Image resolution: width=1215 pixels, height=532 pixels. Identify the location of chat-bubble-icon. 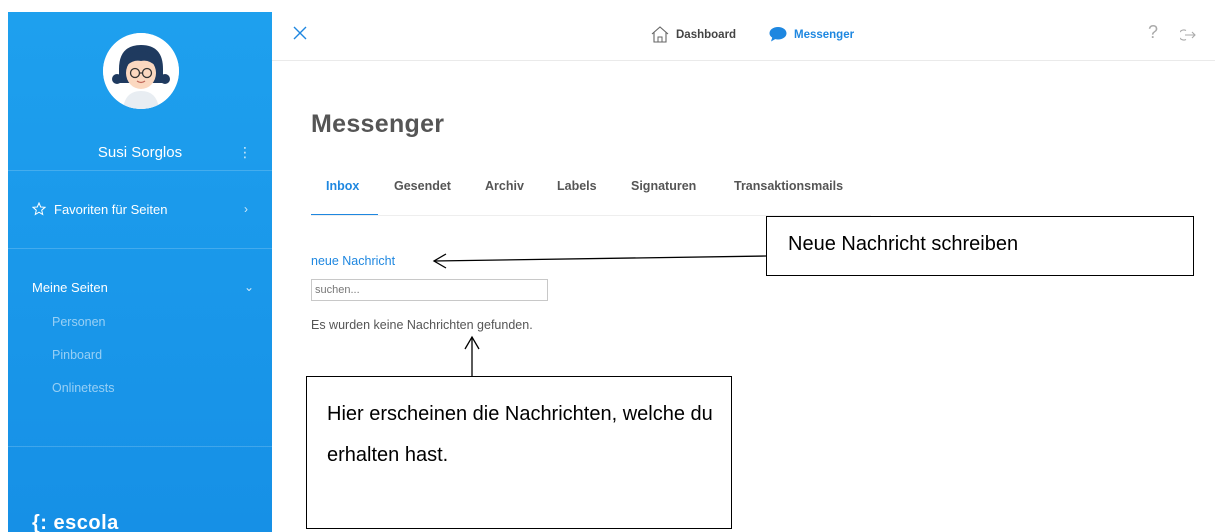
(778, 35).